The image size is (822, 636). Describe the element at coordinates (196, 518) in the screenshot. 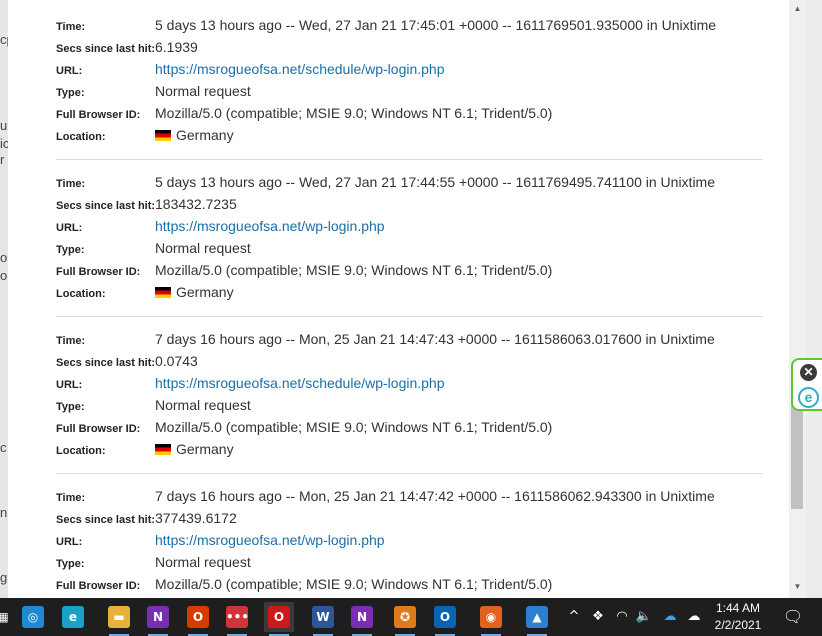

I see `secs-since-last-hit-value: 377439.6172` at that location.